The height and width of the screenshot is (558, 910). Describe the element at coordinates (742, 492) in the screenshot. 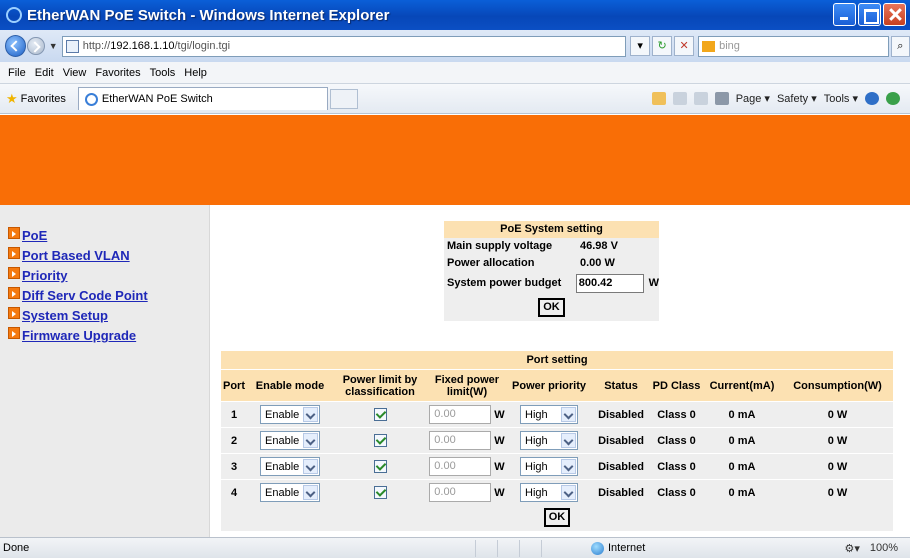

I see `current-value: 0 mA` at that location.